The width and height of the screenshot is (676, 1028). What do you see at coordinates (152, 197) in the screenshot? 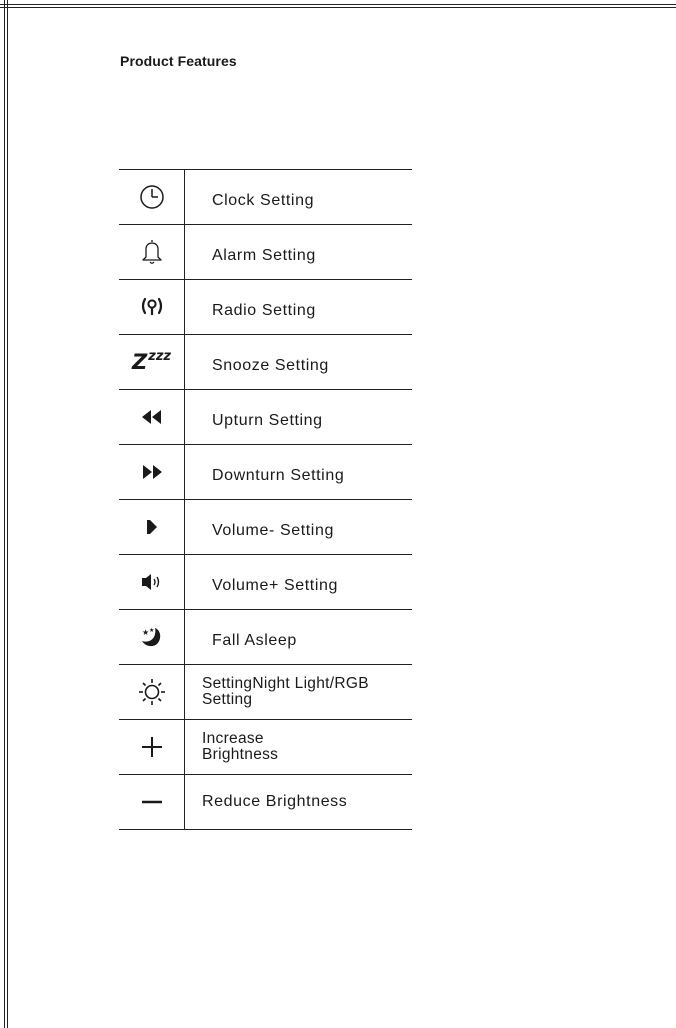
I see `clock-icon` at bounding box center [152, 197].